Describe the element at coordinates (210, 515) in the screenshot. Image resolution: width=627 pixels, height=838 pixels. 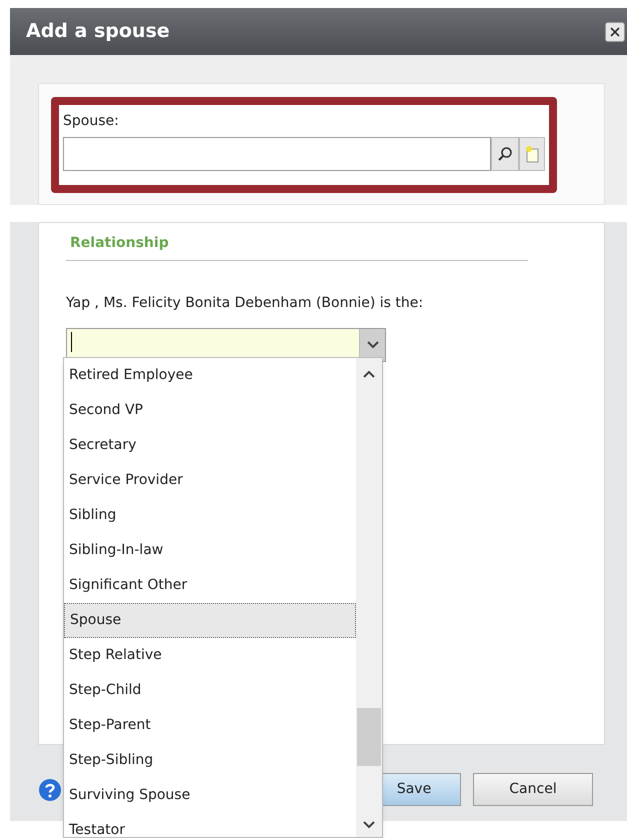
I see `dropdown-option: Sibling` at that location.